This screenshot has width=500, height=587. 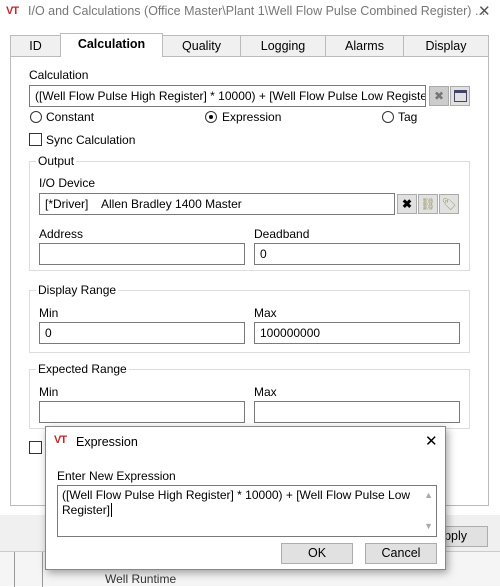 What do you see at coordinates (357, 412) in the screenshot?
I see `expected-max-input` at bounding box center [357, 412].